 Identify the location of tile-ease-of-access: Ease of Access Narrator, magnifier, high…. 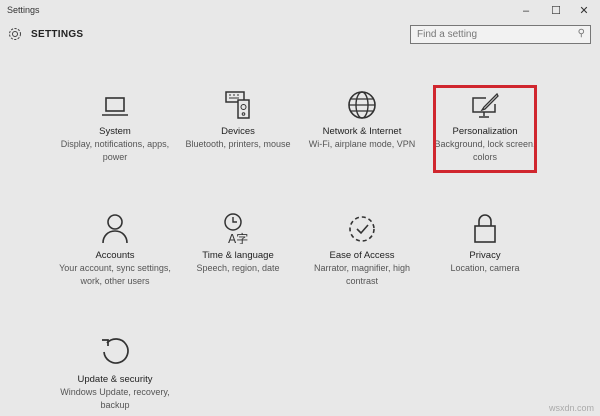
(362, 249).